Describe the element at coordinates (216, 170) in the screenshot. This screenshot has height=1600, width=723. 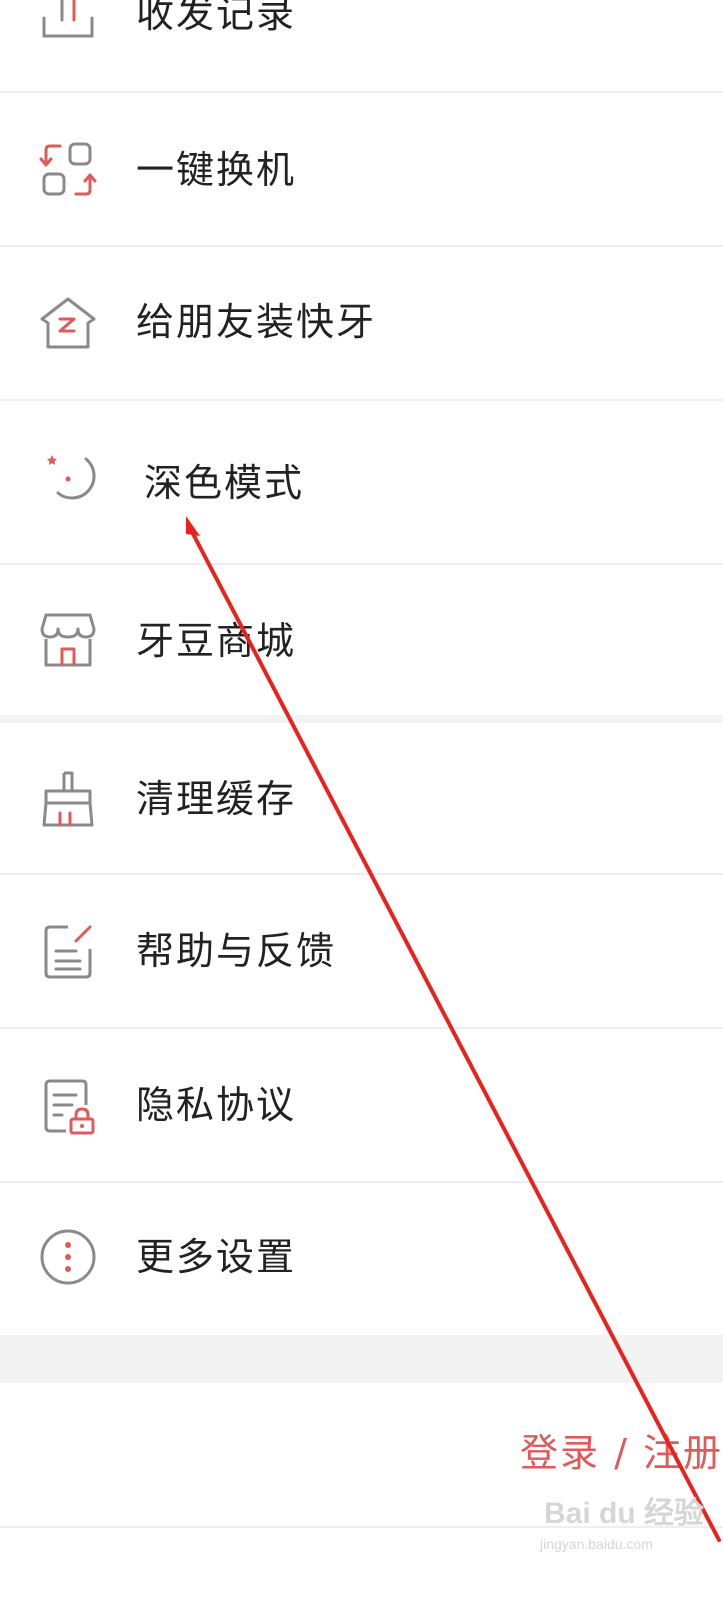
I see `menu-item-label: 一键换机` at that location.